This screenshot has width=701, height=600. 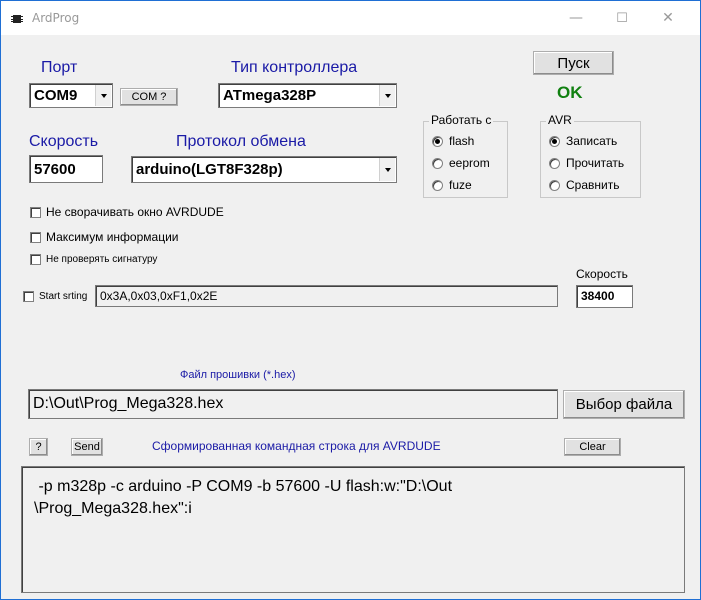 I want to click on checkbox-start-string: Start srting, so click(x=55, y=296).